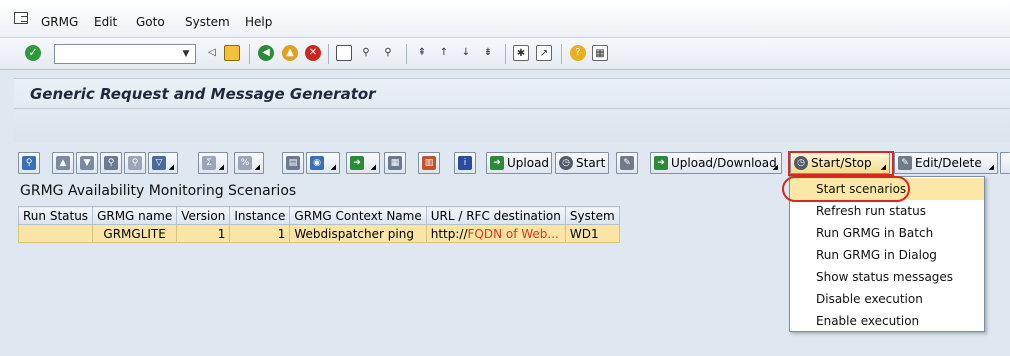 This screenshot has height=356, width=1010. What do you see at coordinates (203, 215) in the screenshot?
I see `column-header: Version` at bounding box center [203, 215].